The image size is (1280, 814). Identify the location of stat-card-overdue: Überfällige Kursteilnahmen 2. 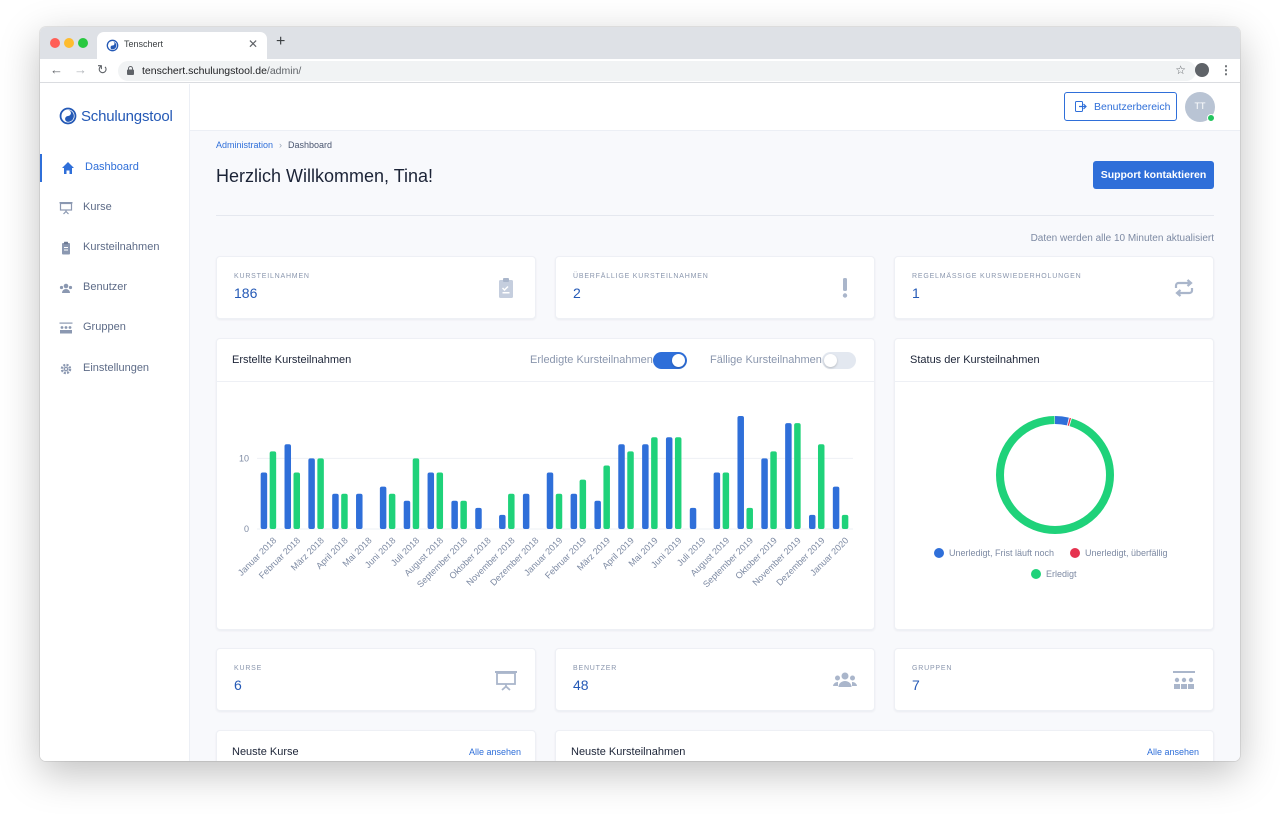
(715, 287).